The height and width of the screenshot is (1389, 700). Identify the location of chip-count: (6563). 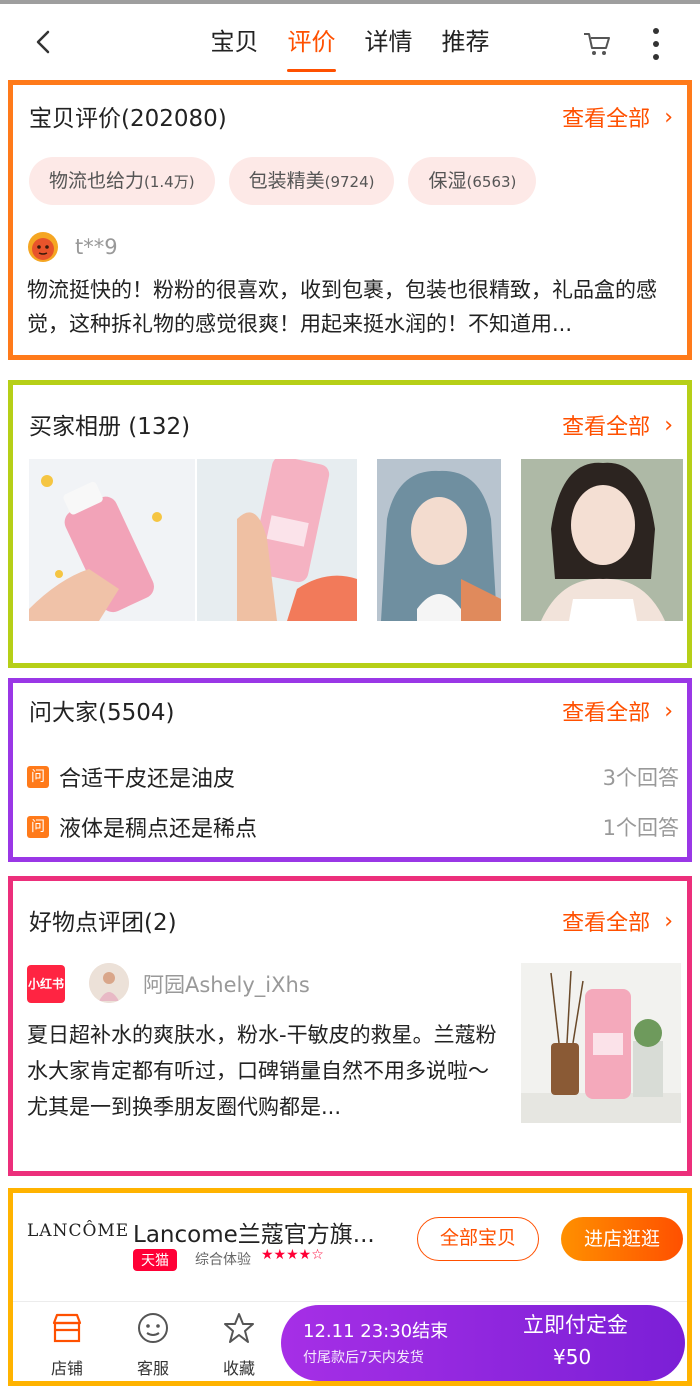
(491, 182).